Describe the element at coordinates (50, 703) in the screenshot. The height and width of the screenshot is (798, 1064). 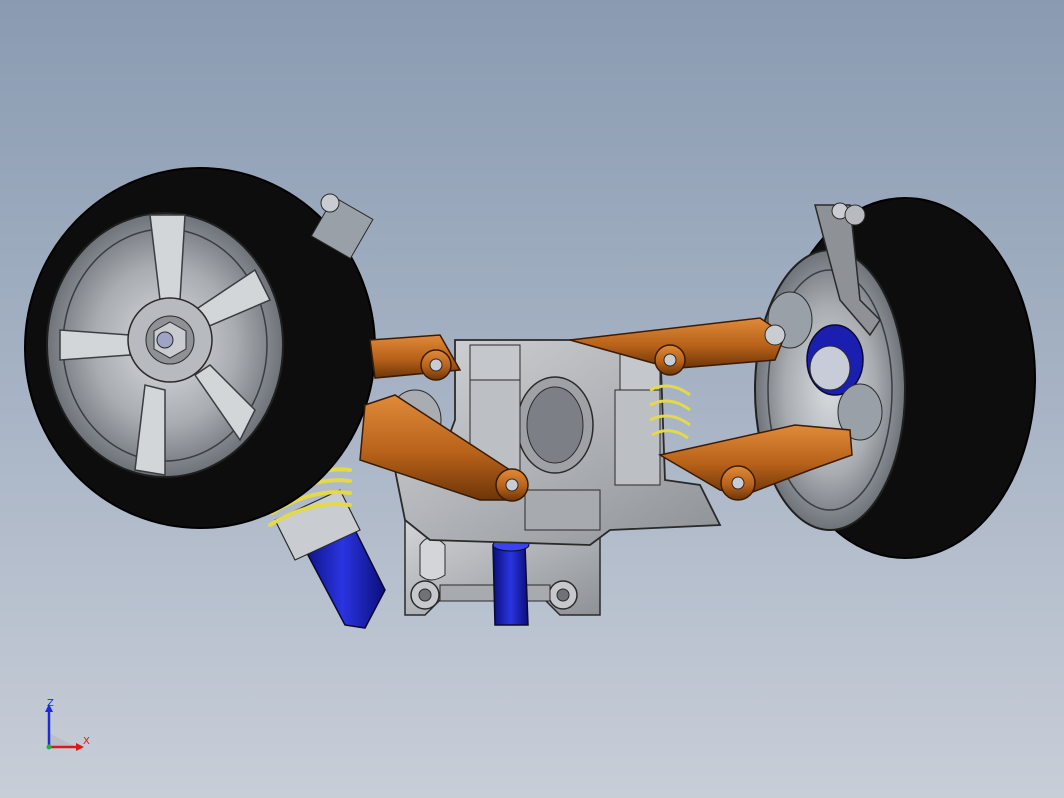
I see `triad-z-label: Z` at that location.